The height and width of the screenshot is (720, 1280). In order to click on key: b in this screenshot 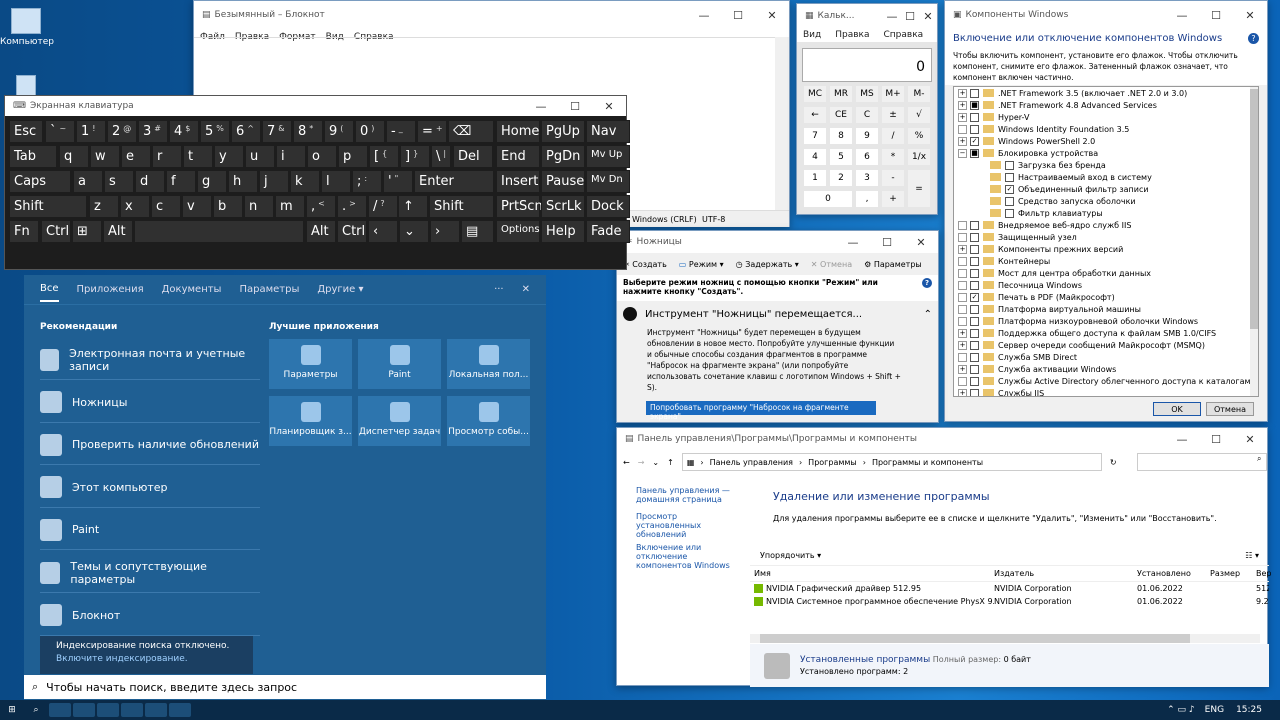, I will do `click(228, 206)`.